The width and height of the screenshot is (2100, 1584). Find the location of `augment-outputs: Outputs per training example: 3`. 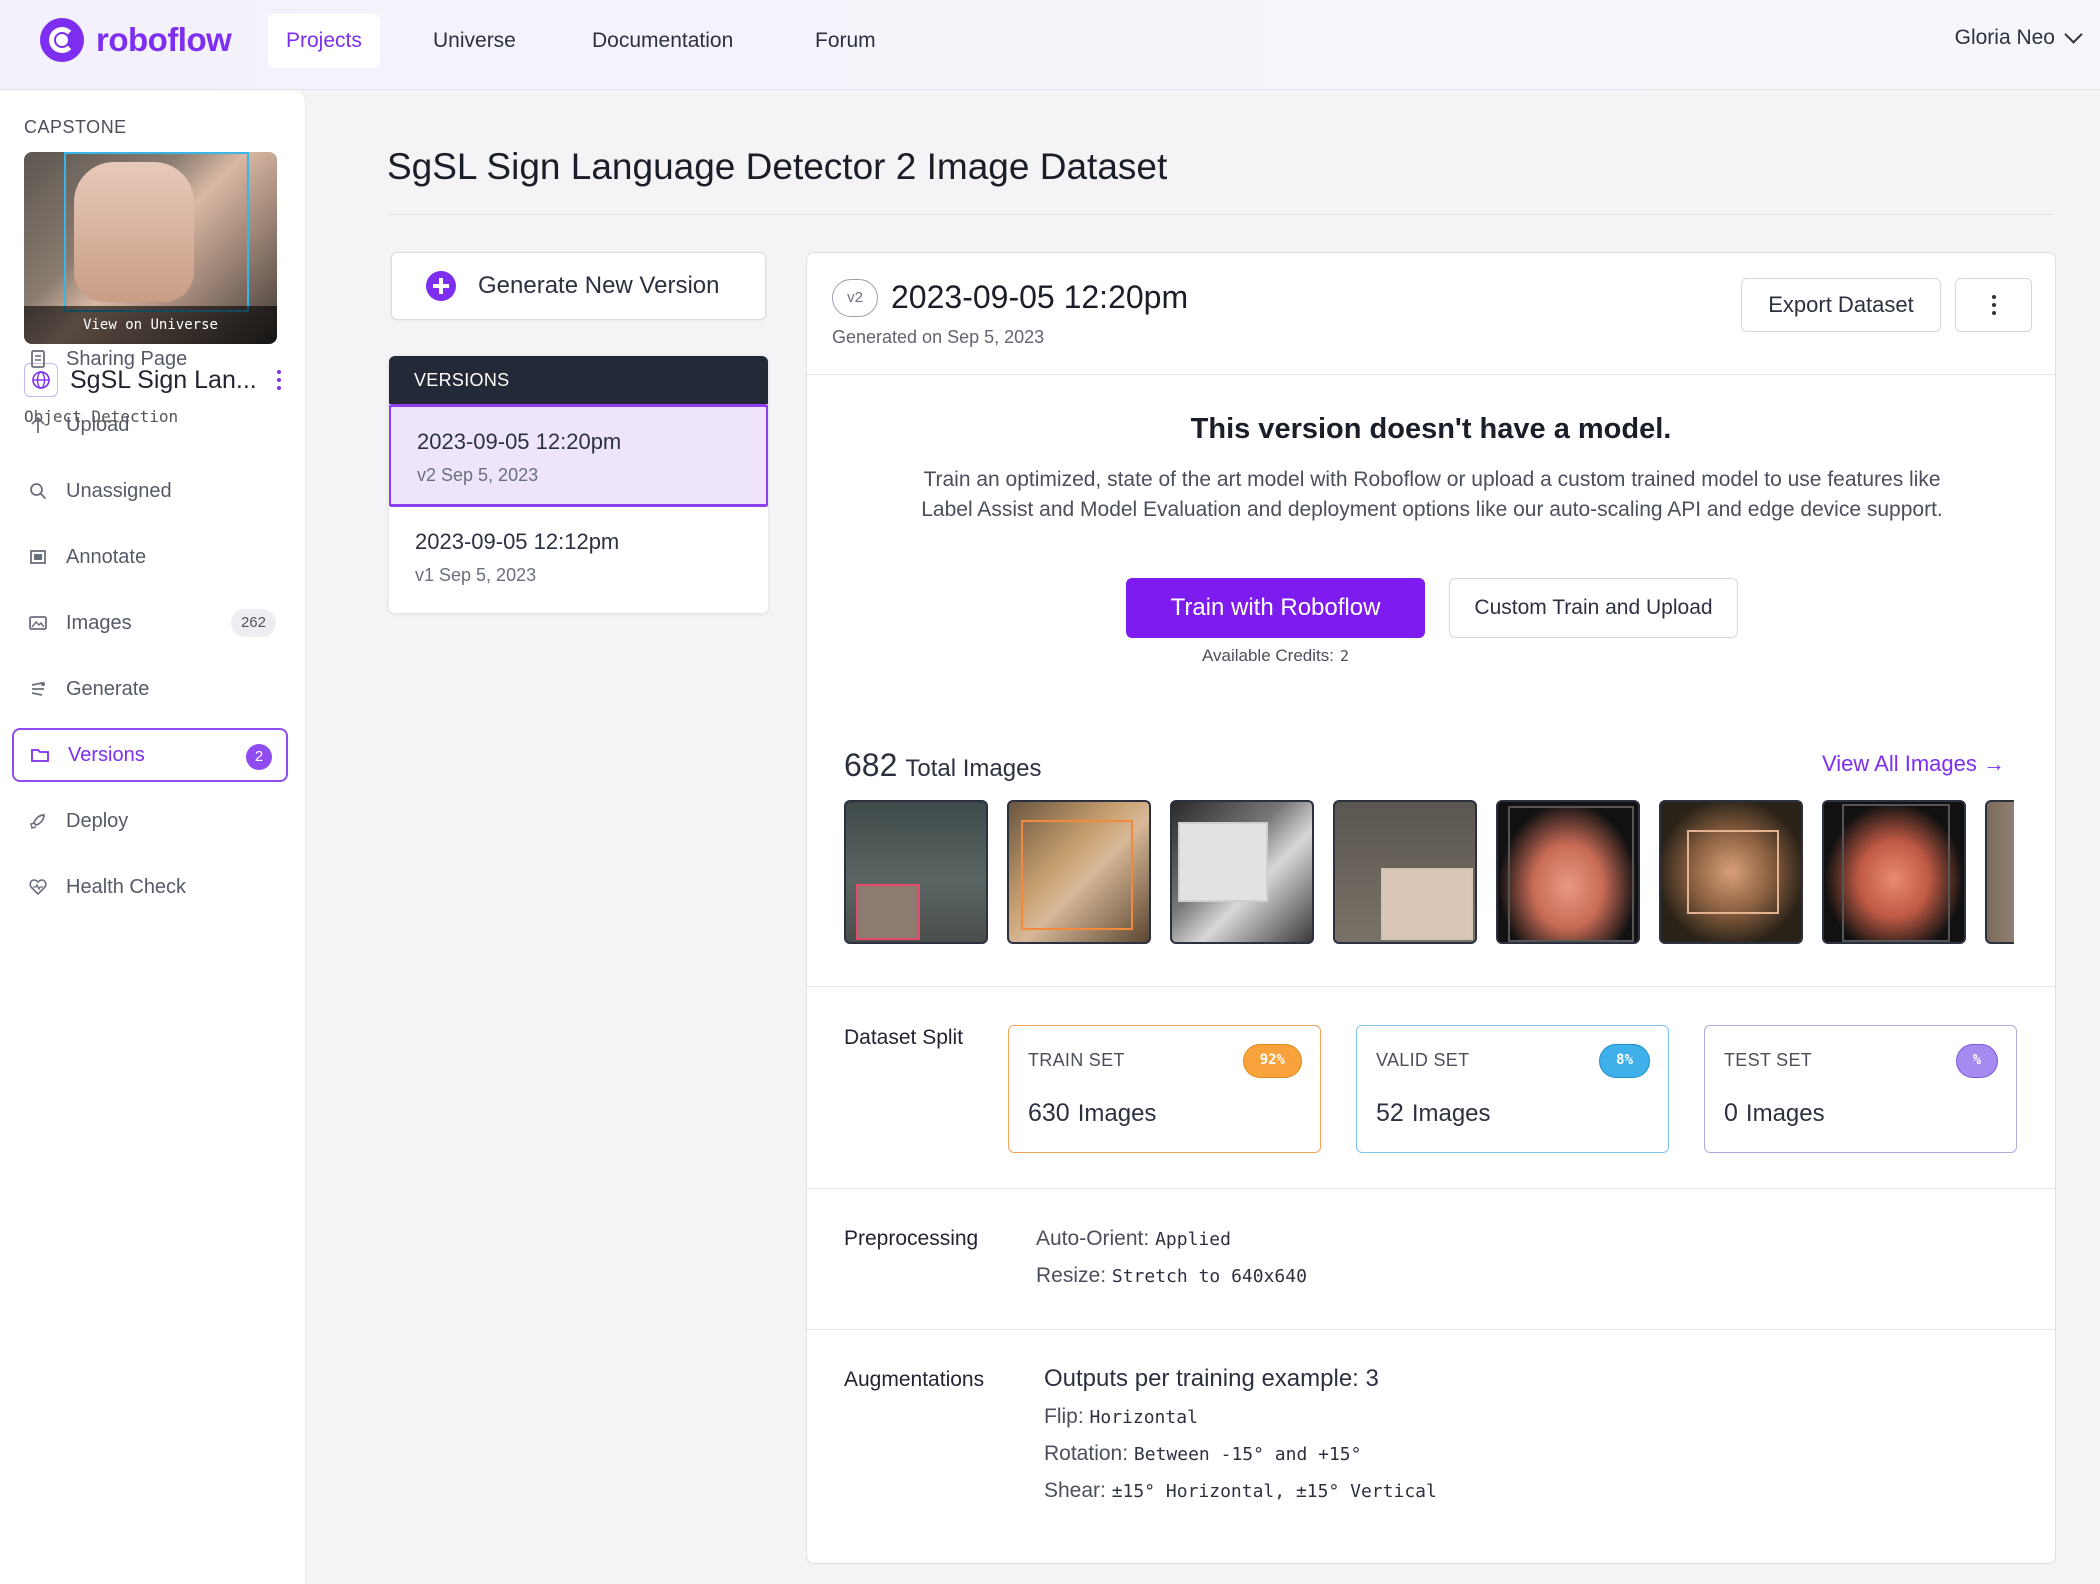

augment-outputs: Outputs per training example: 3 is located at coordinates (1211, 1378).